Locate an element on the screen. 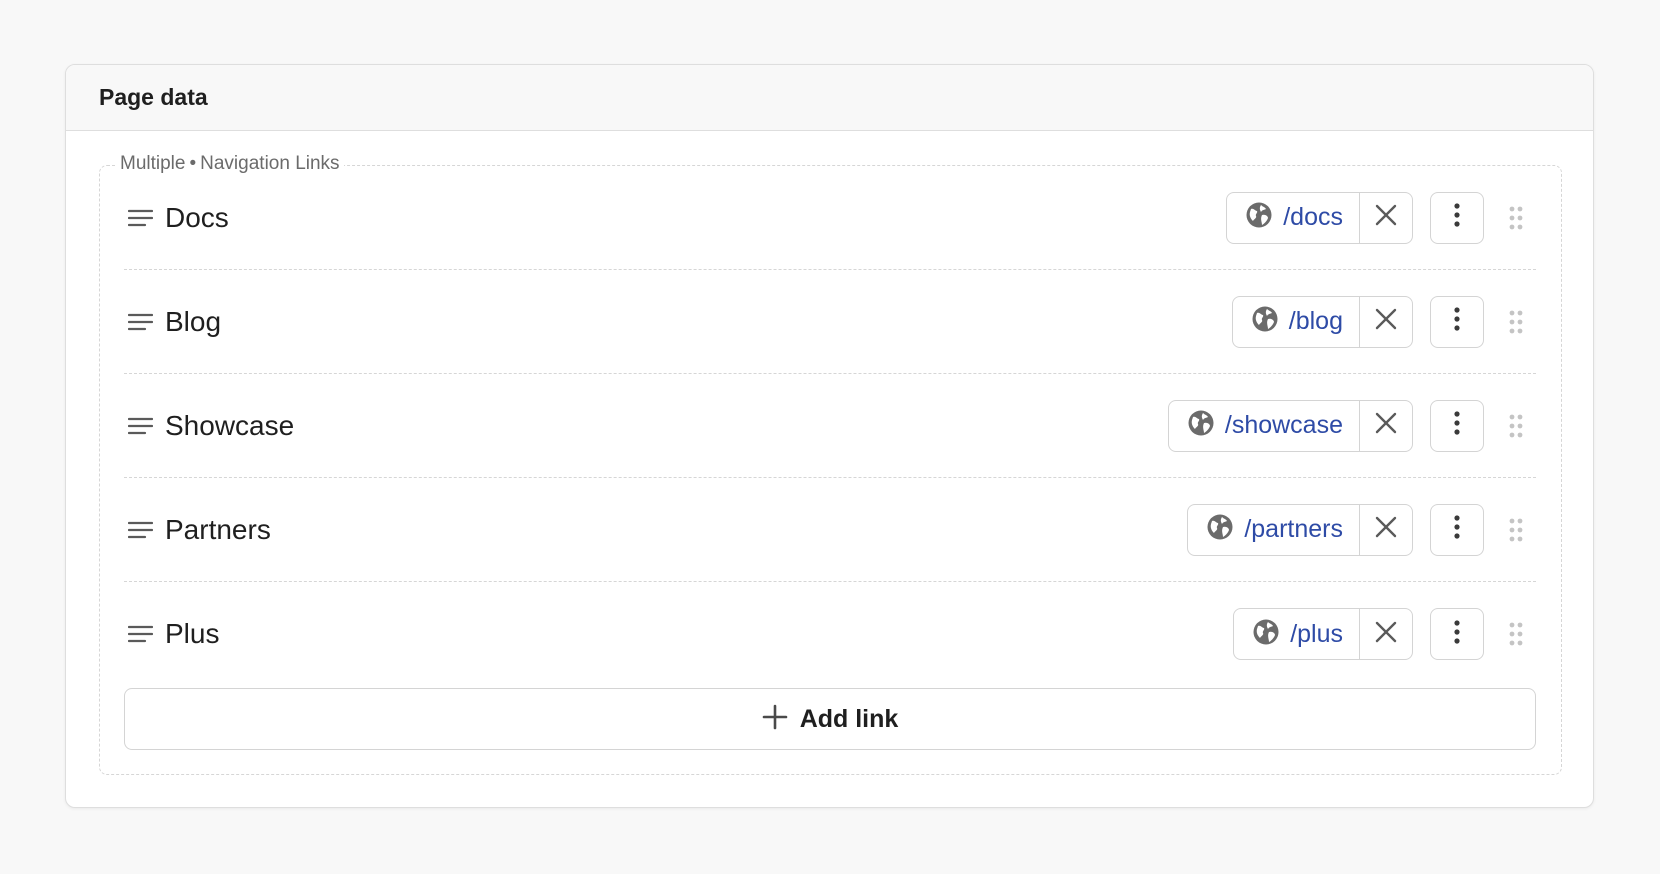 This screenshot has width=1660, height=874. link-url-button: /showcase is located at coordinates (1264, 426).